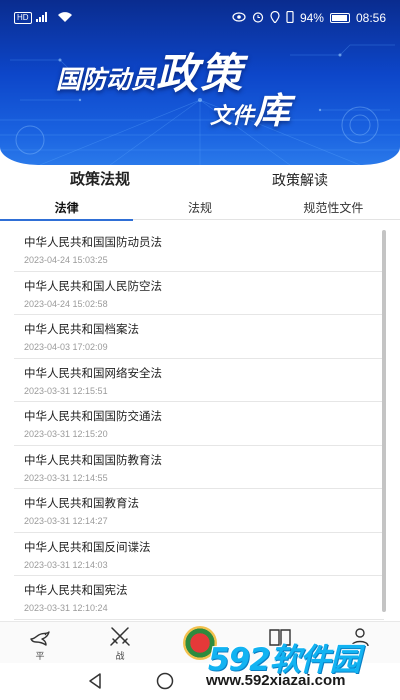 Image resolution: width=400 pixels, height=700 pixels. What do you see at coordinates (258, 18) in the screenshot?
I see `alarm-icon` at bounding box center [258, 18].